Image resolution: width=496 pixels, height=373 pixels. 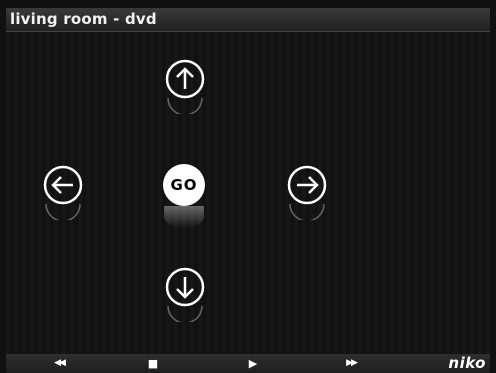 I want to click on rewind-icon: ◀◀, so click(x=60, y=363).